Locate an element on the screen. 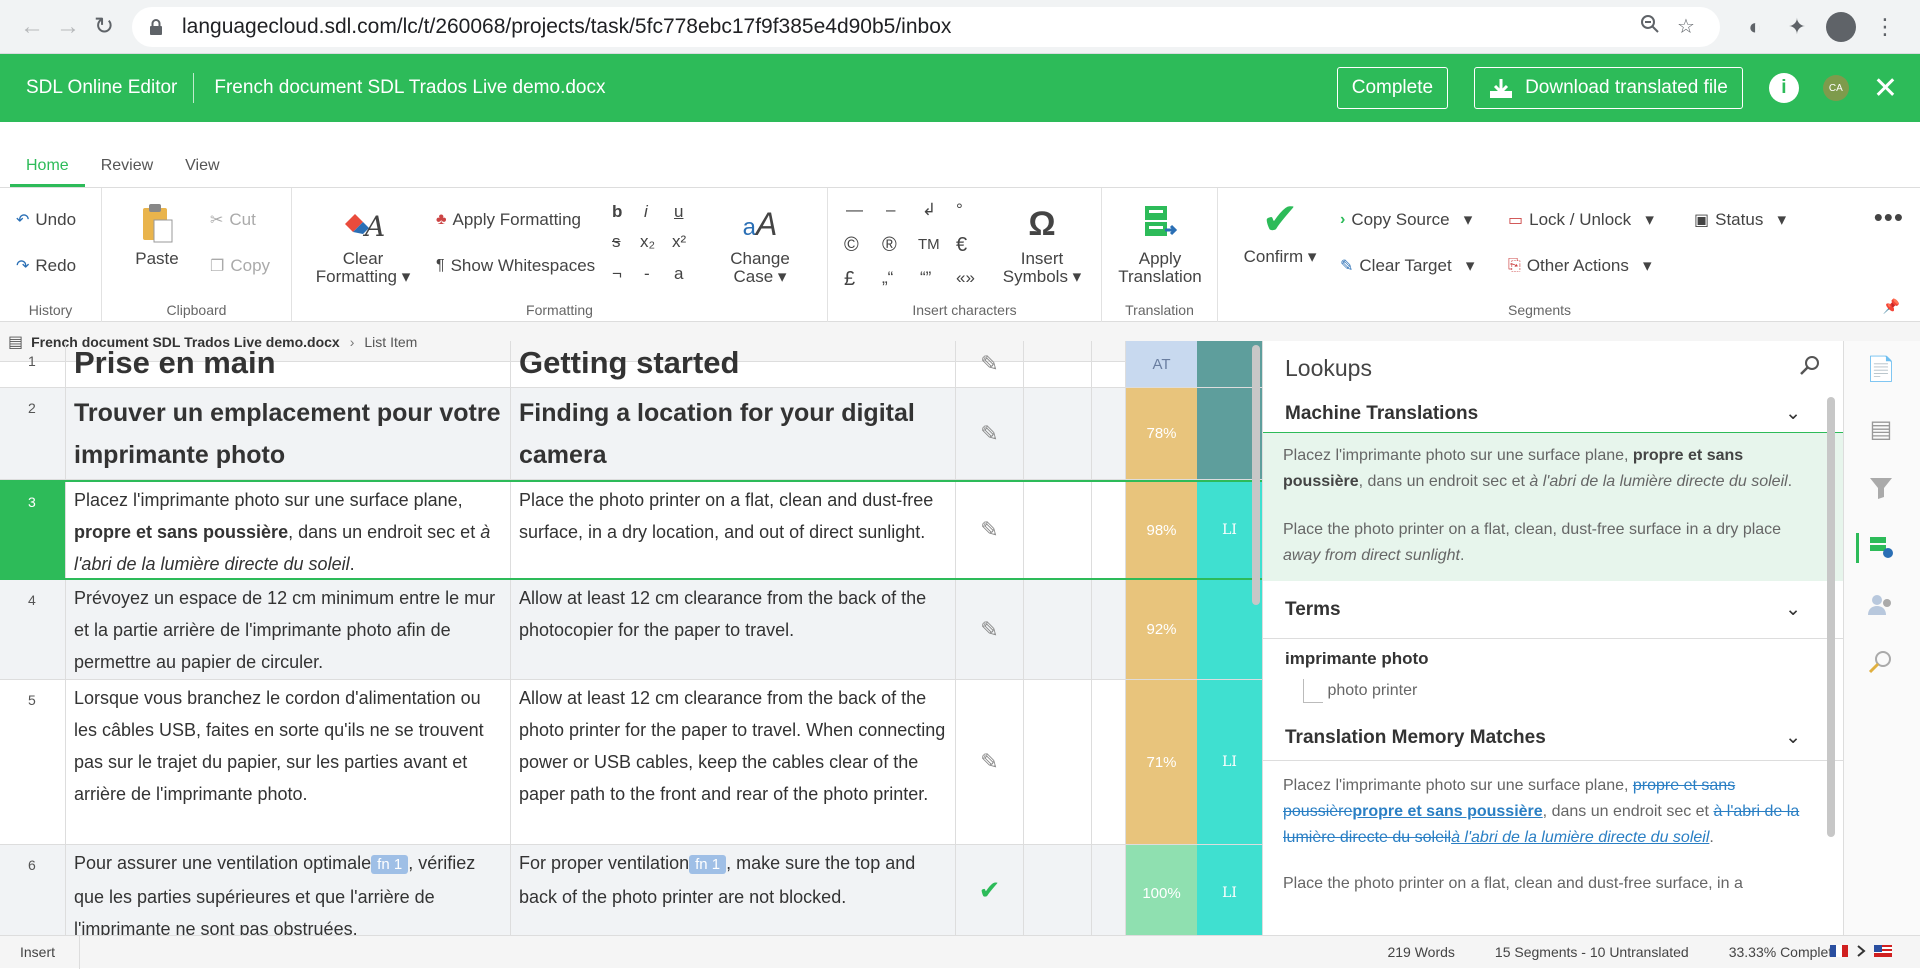 The image size is (1920, 969). guillemet-button: «» is located at coordinates (965, 278).